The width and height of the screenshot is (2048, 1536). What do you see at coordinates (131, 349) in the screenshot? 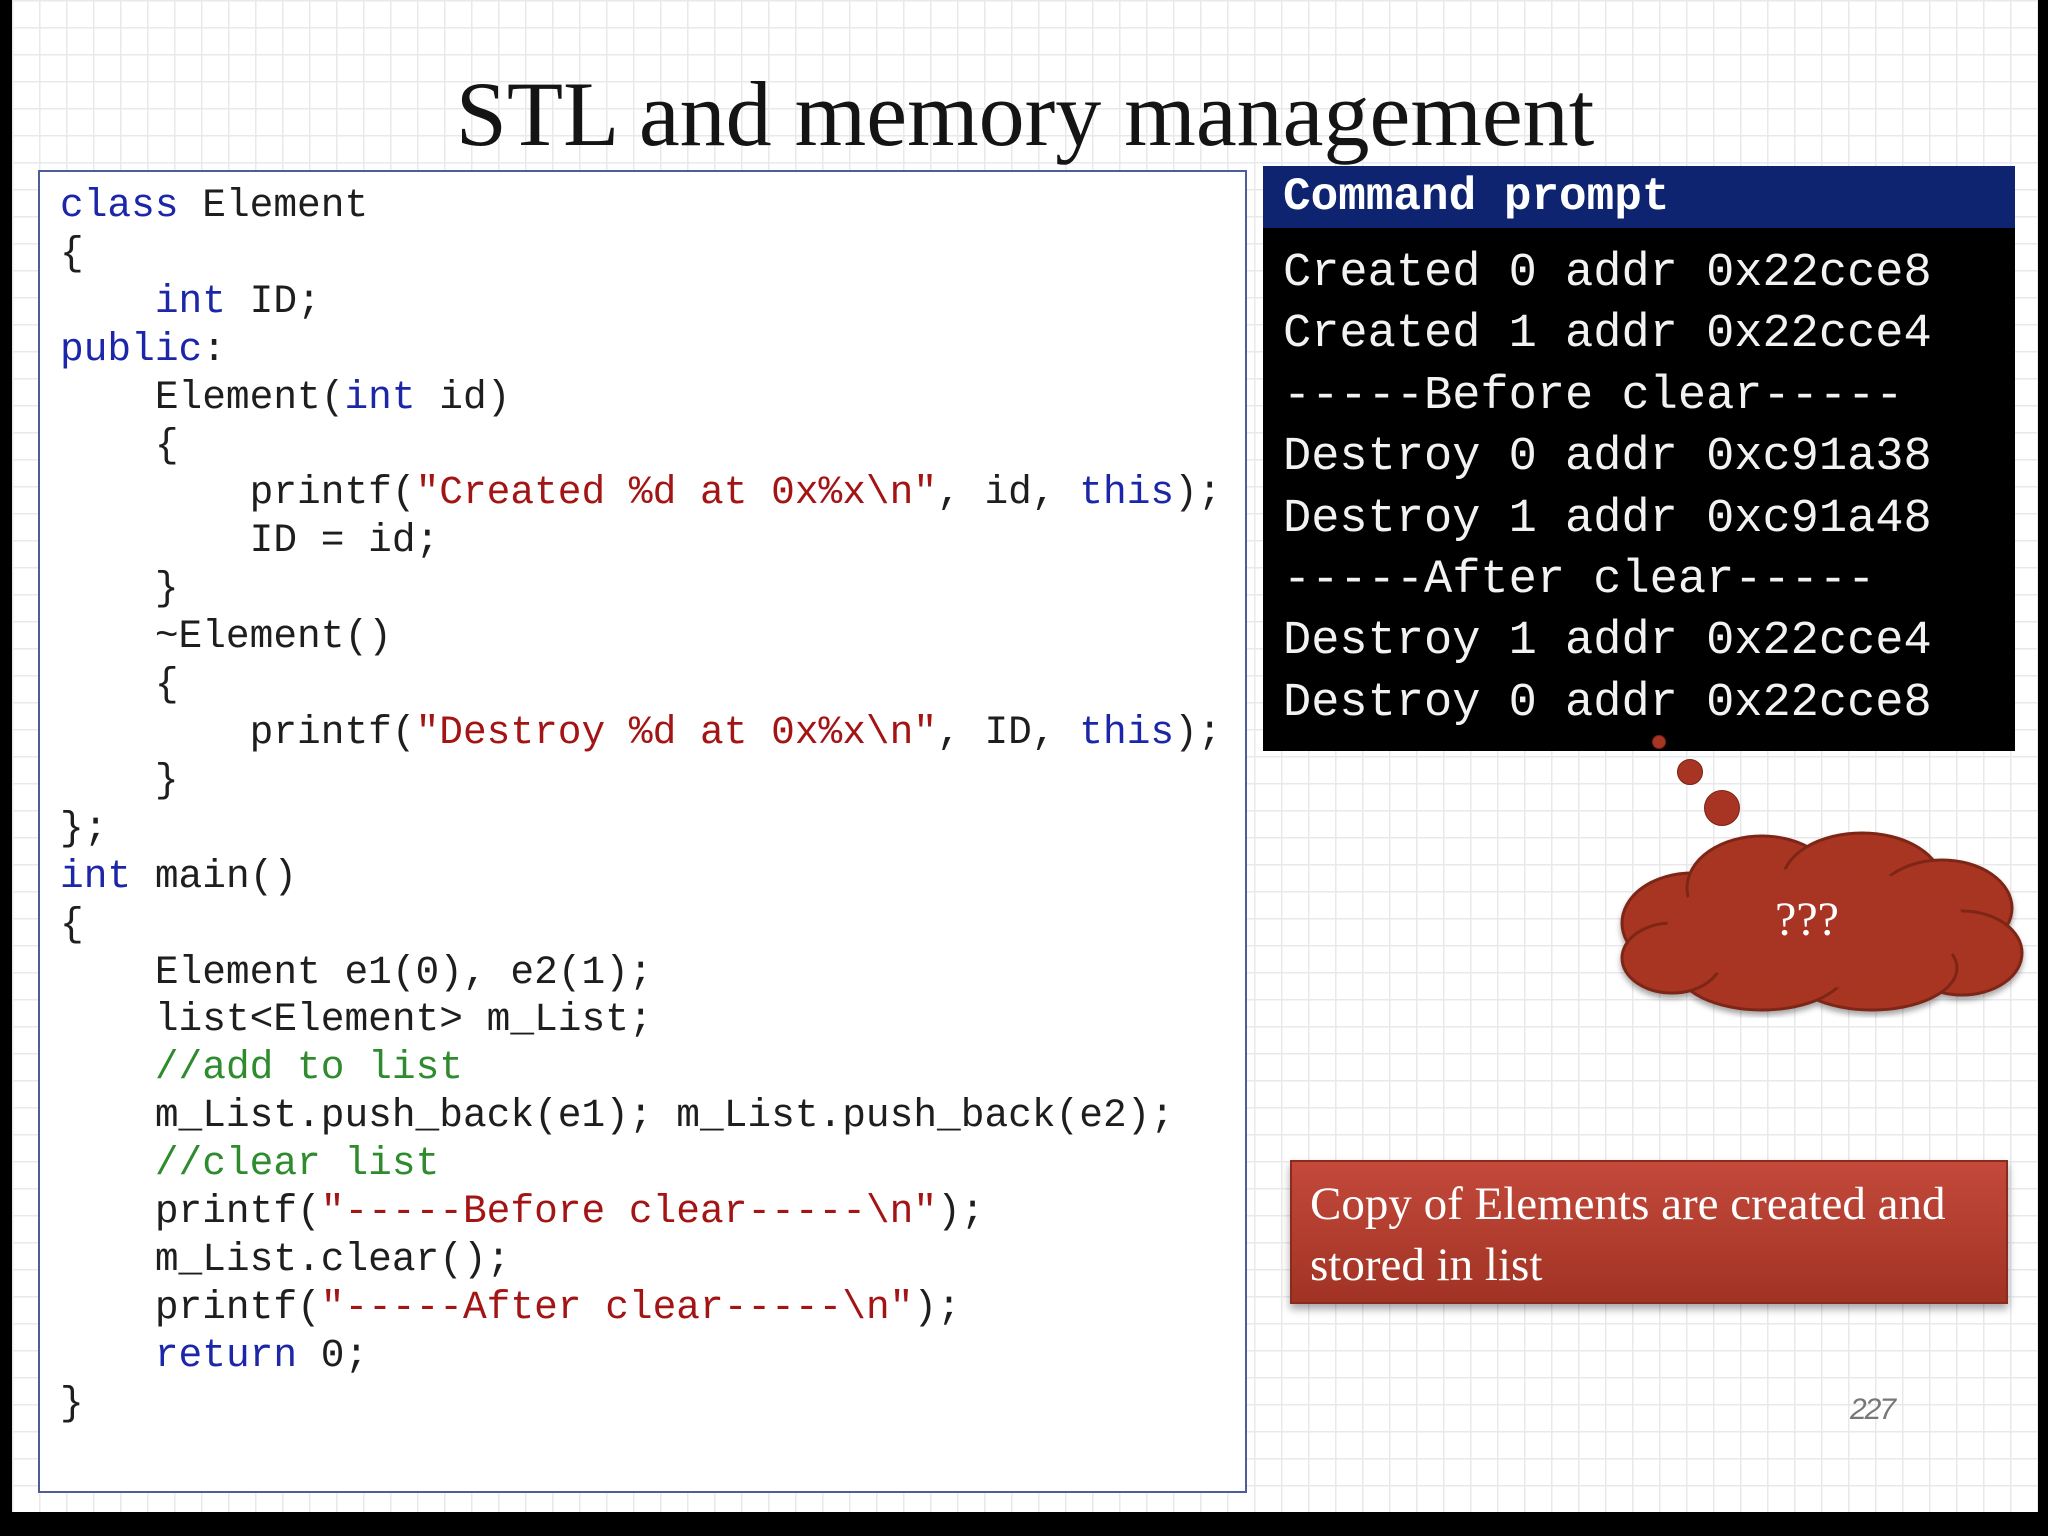
I see `code-keyword: public` at bounding box center [131, 349].